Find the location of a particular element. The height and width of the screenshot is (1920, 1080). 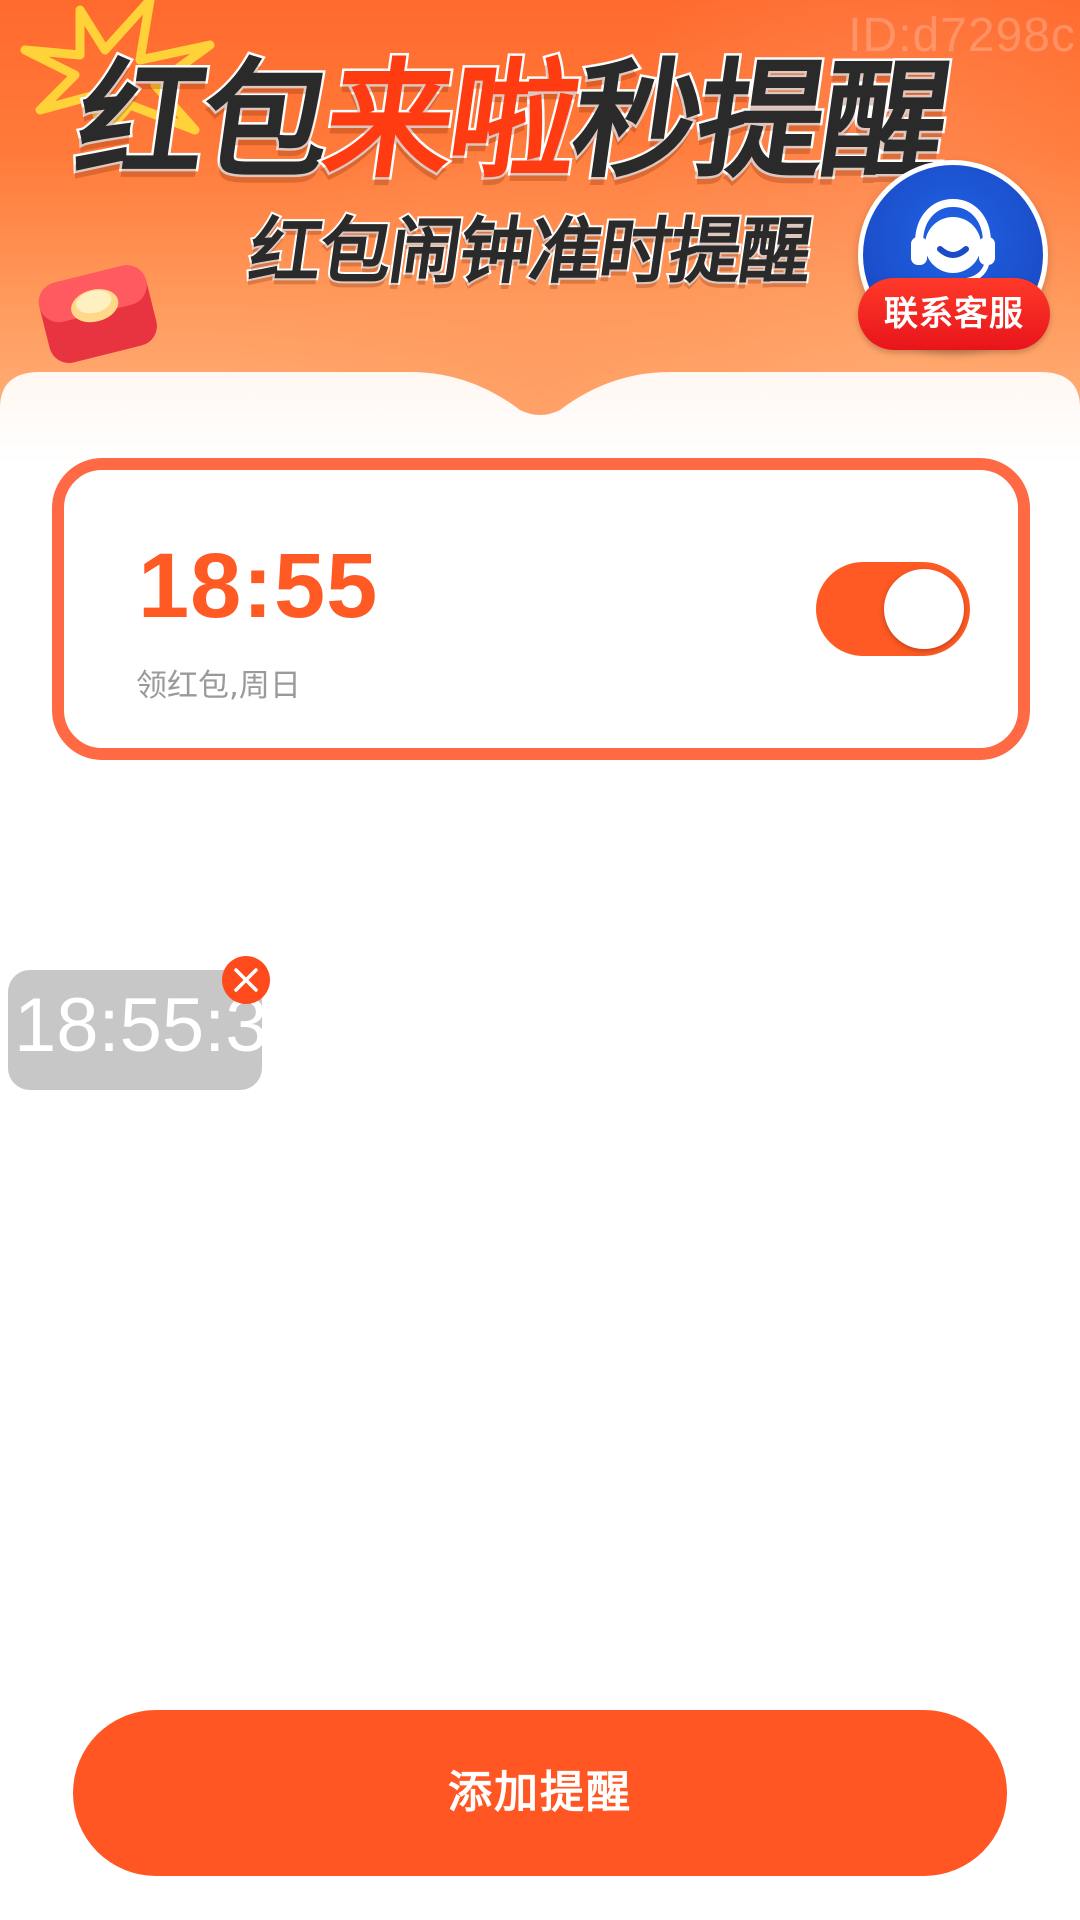

banner-title: 红包来啦秒提醒 is located at coordinates (512, 122).